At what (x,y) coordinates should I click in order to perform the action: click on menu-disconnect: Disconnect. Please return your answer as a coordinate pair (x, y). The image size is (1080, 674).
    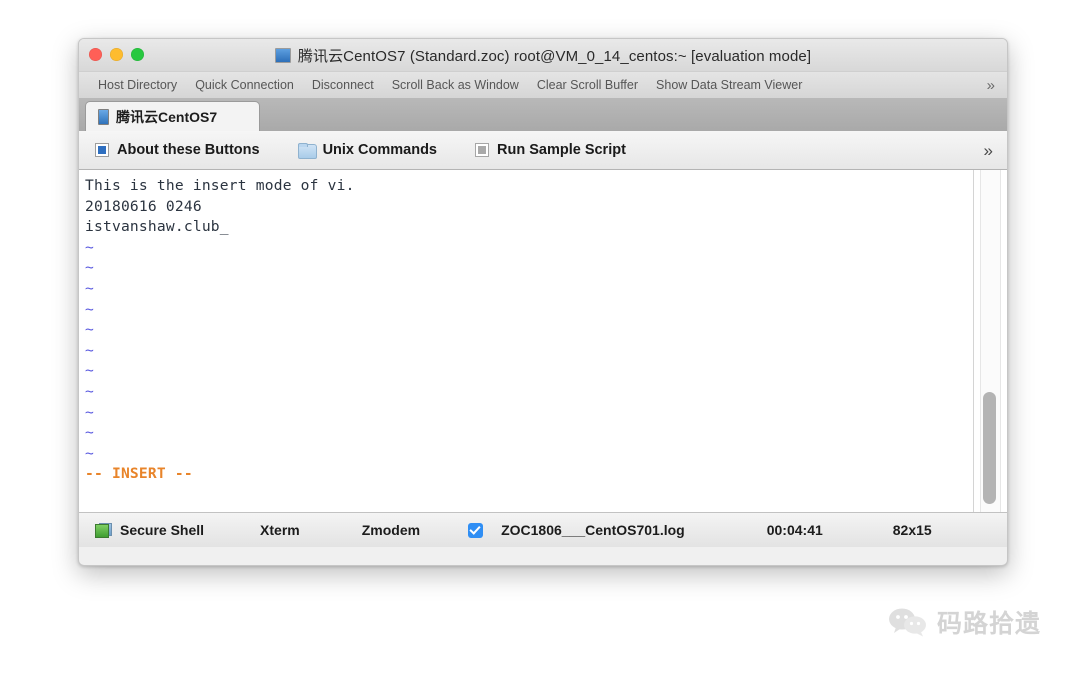
    Looking at the image, I should click on (343, 85).